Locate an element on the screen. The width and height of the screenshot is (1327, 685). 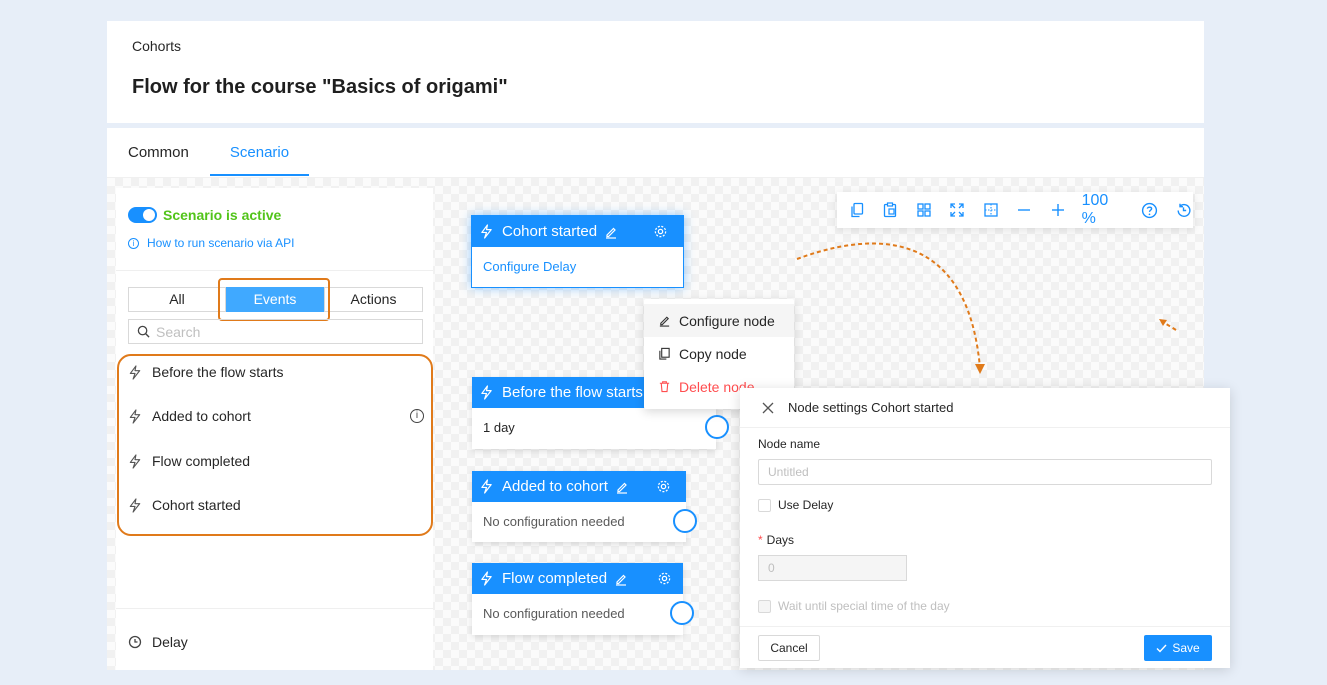
dialog-title: Node settings Cohort started is located at coordinates (871, 407).